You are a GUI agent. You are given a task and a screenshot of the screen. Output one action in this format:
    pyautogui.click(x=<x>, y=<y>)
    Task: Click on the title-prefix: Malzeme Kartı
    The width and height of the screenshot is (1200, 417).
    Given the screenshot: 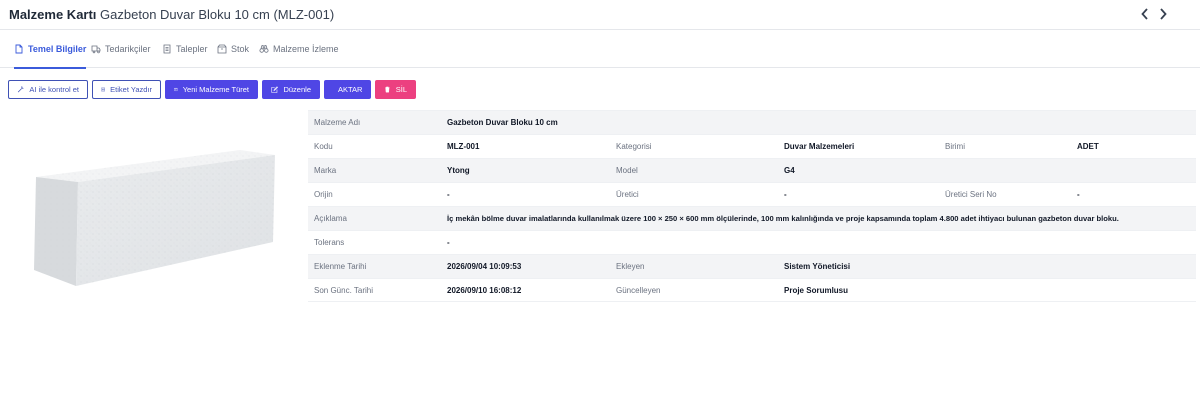 What is the action you would take?
    pyautogui.click(x=53, y=14)
    